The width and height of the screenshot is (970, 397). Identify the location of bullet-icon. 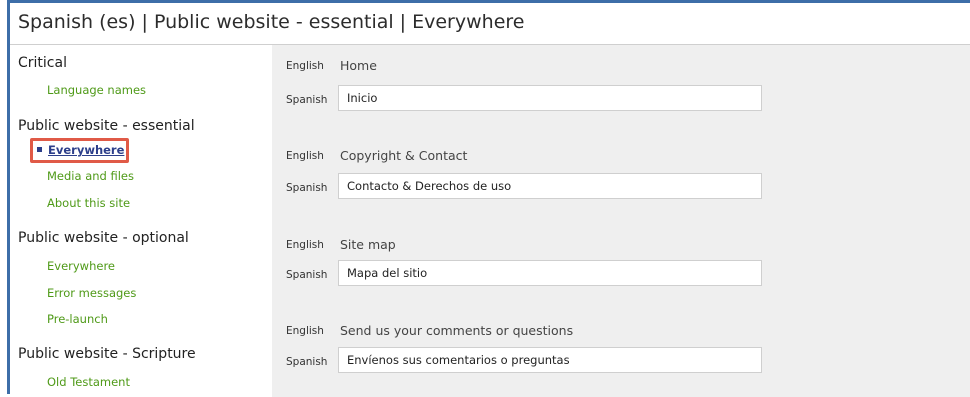
(39, 149).